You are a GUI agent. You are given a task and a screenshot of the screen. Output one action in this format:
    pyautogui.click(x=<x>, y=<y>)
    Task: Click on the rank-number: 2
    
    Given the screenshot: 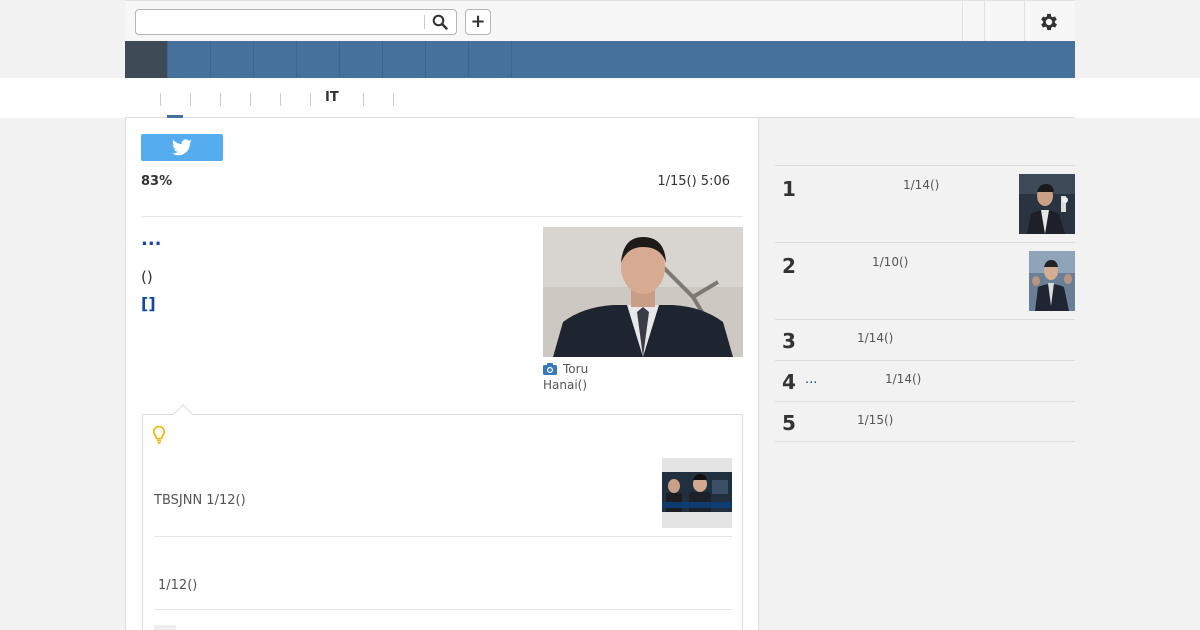 What is the action you would take?
    pyautogui.click(x=789, y=266)
    